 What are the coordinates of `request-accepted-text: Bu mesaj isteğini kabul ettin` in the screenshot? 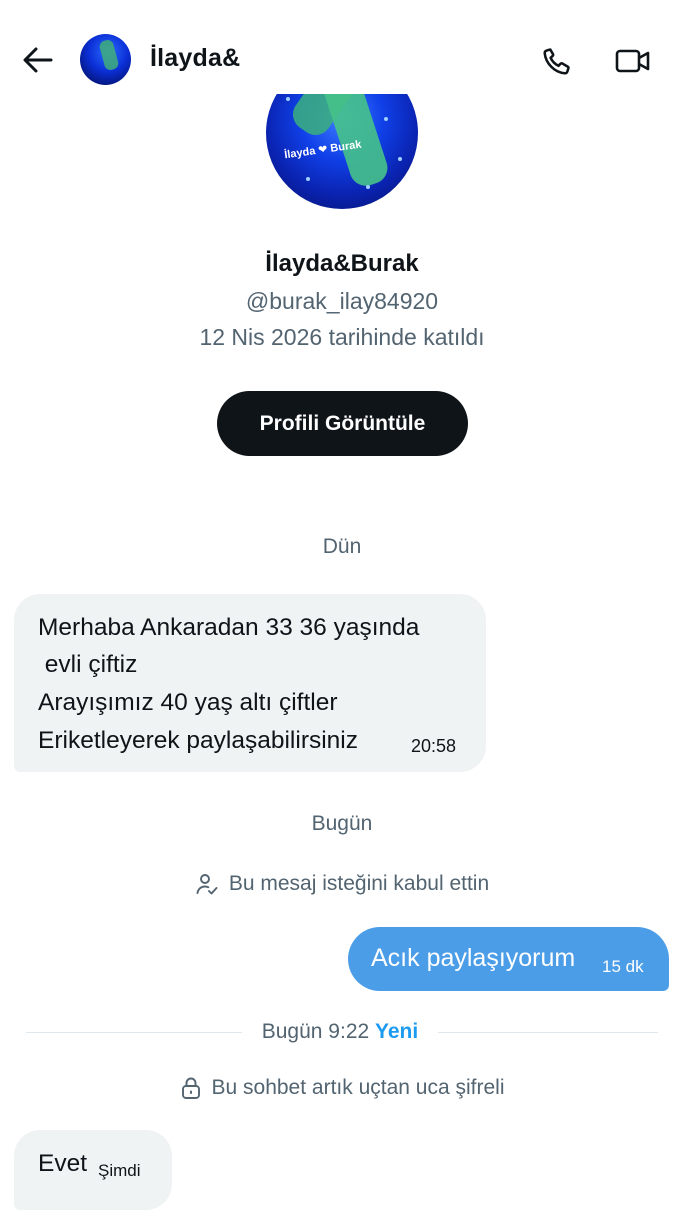 It's located at (359, 883).